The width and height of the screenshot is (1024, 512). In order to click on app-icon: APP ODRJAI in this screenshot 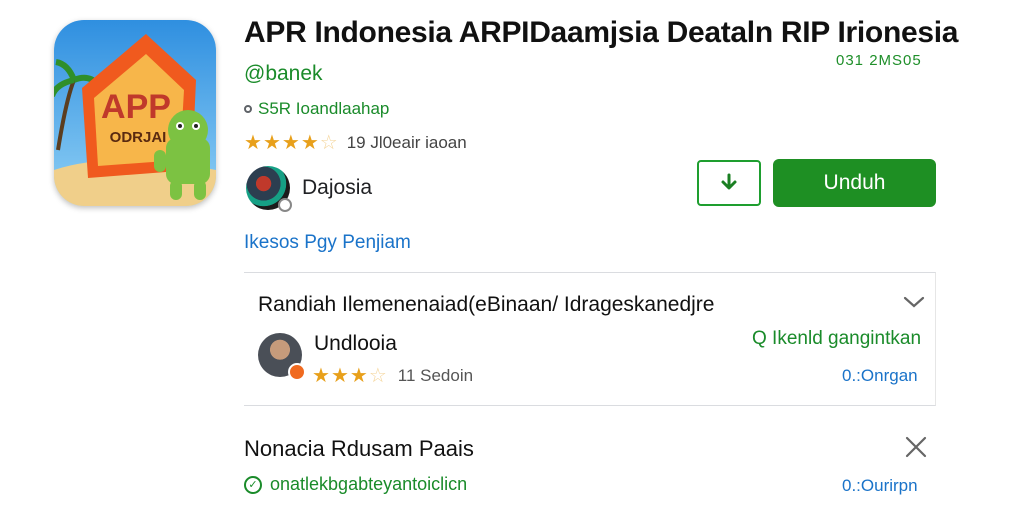, I will do `click(135, 113)`.